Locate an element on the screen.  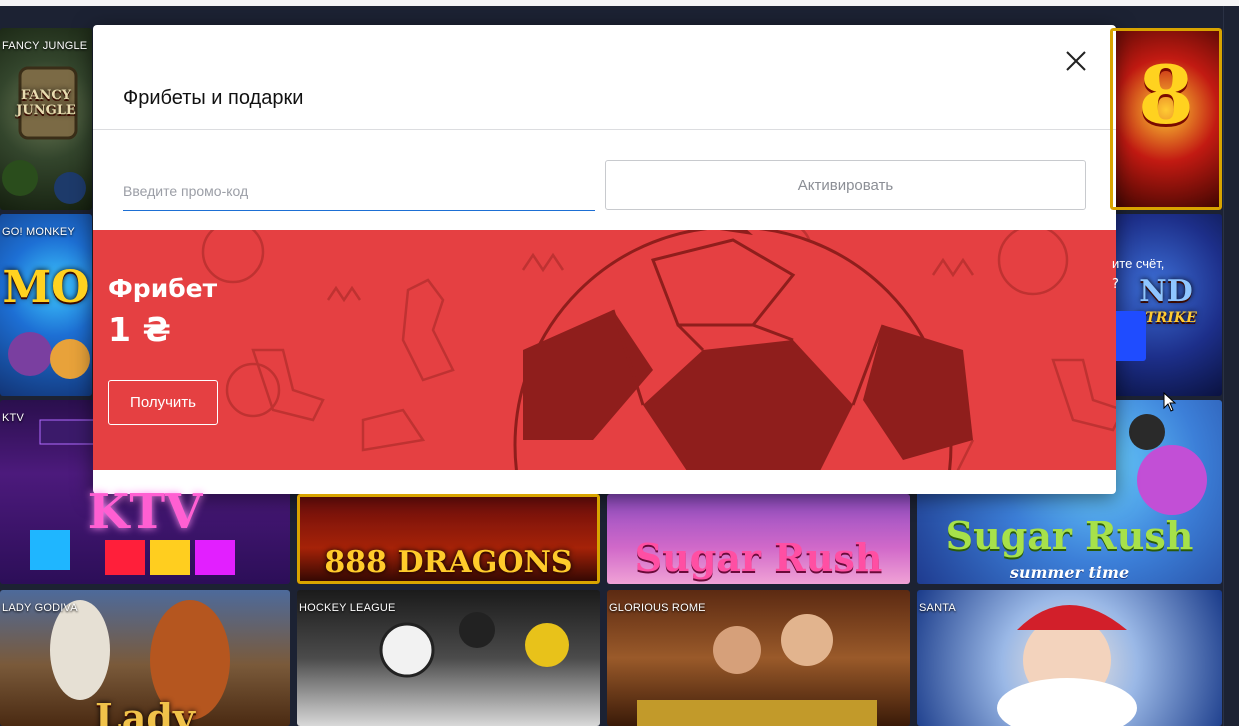
game-tile-eight: 8 is located at coordinates (1166, 119).